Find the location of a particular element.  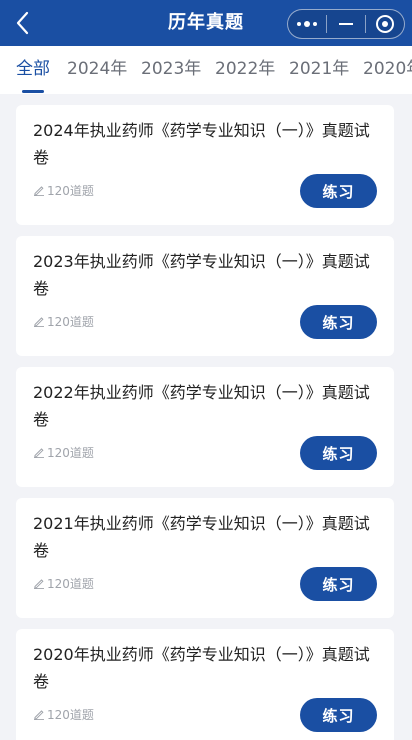

paper-title: 2024年执业药师《药学专业知识（一）》真题试卷 is located at coordinates (201, 144).